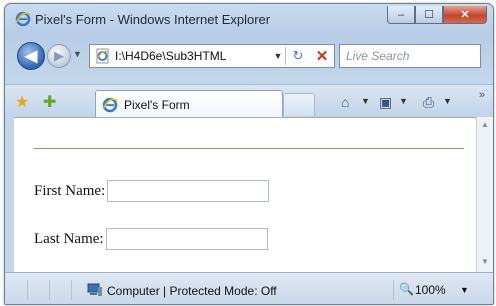  I want to click on first-name-row: First Name:, so click(152, 191).